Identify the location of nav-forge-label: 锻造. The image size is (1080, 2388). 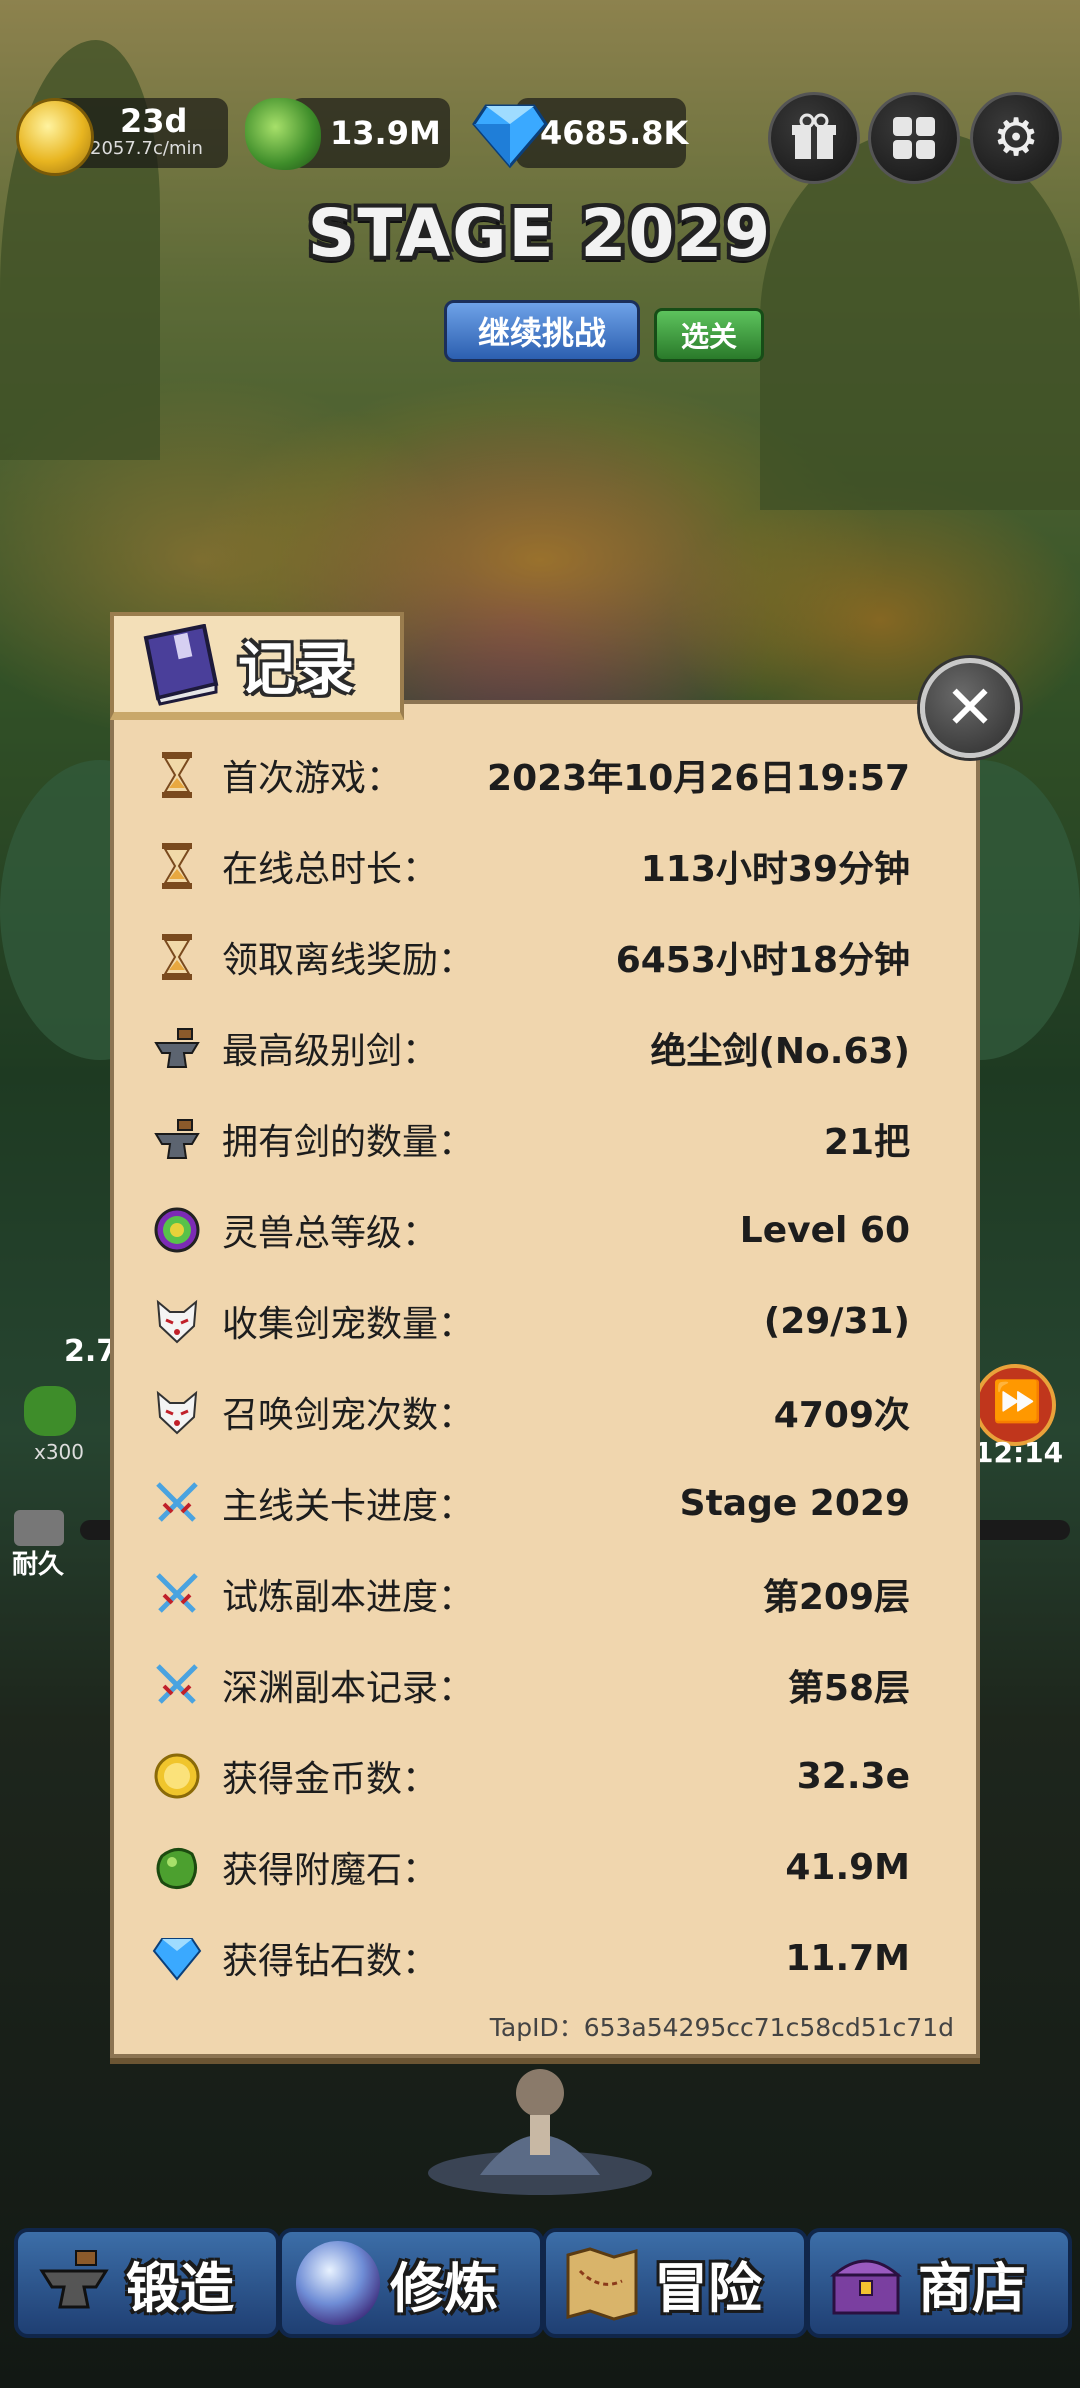
(180, 2288).